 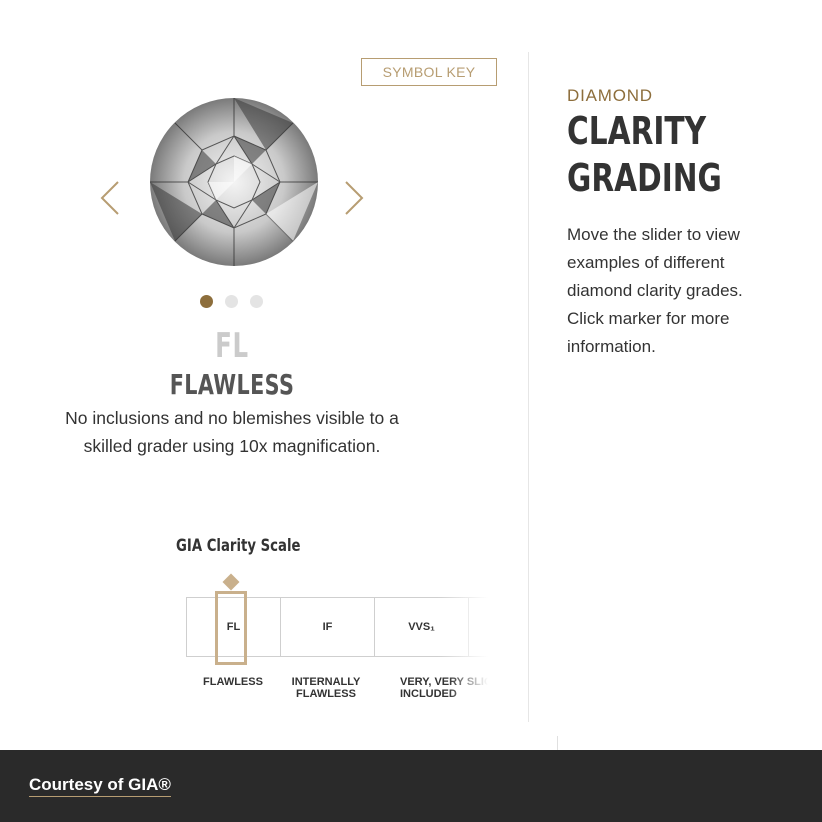 I want to click on scale-box-if: IF, so click(x=327, y=627).